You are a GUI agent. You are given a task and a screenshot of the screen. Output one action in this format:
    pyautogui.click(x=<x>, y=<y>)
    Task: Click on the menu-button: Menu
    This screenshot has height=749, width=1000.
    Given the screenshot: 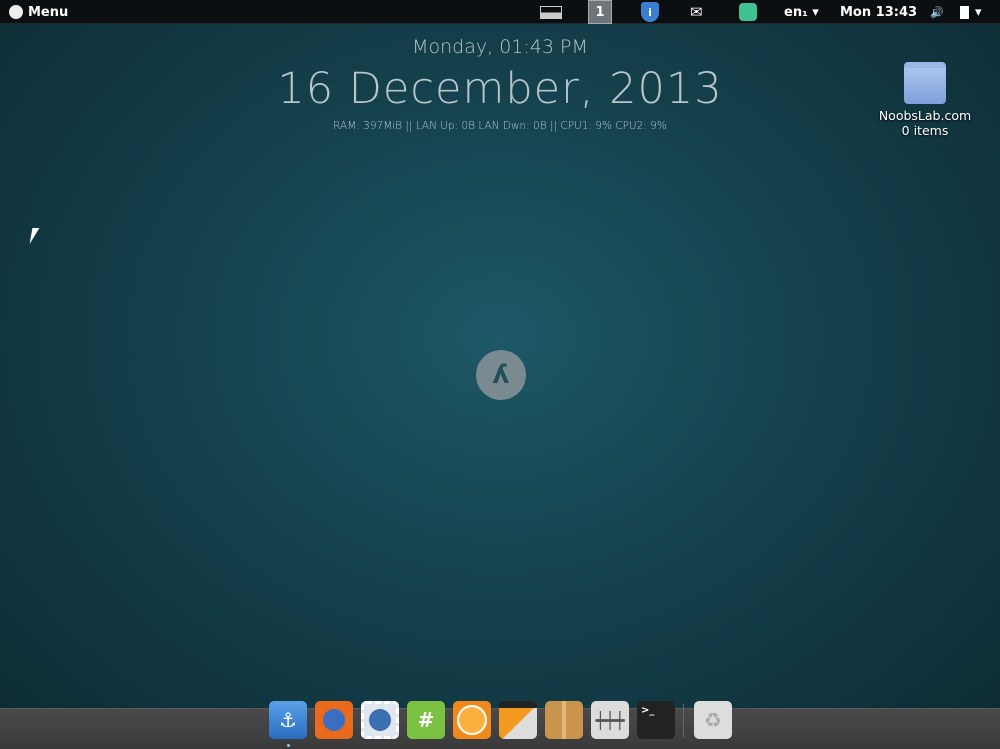 What is the action you would take?
    pyautogui.click(x=38, y=12)
    